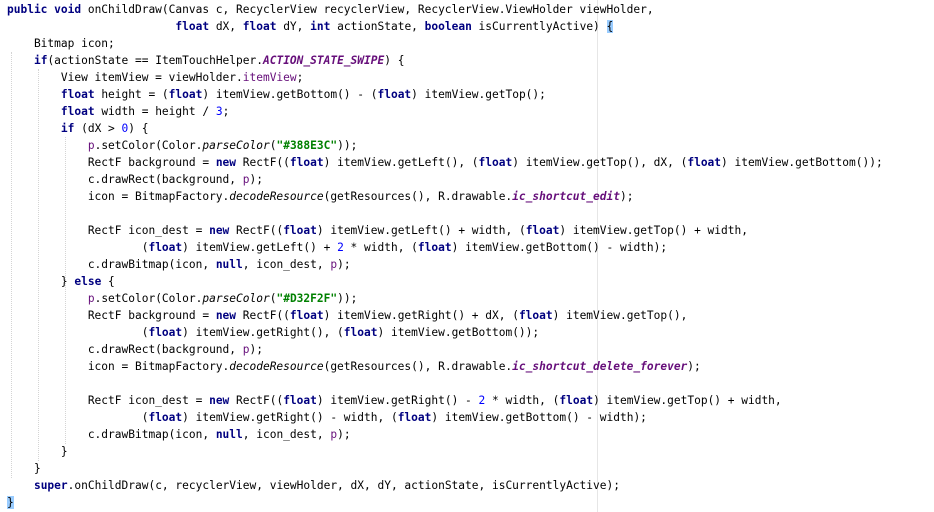  Describe the element at coordinates (78, 417) in the screenshot. I see `code-token: (` at that location.